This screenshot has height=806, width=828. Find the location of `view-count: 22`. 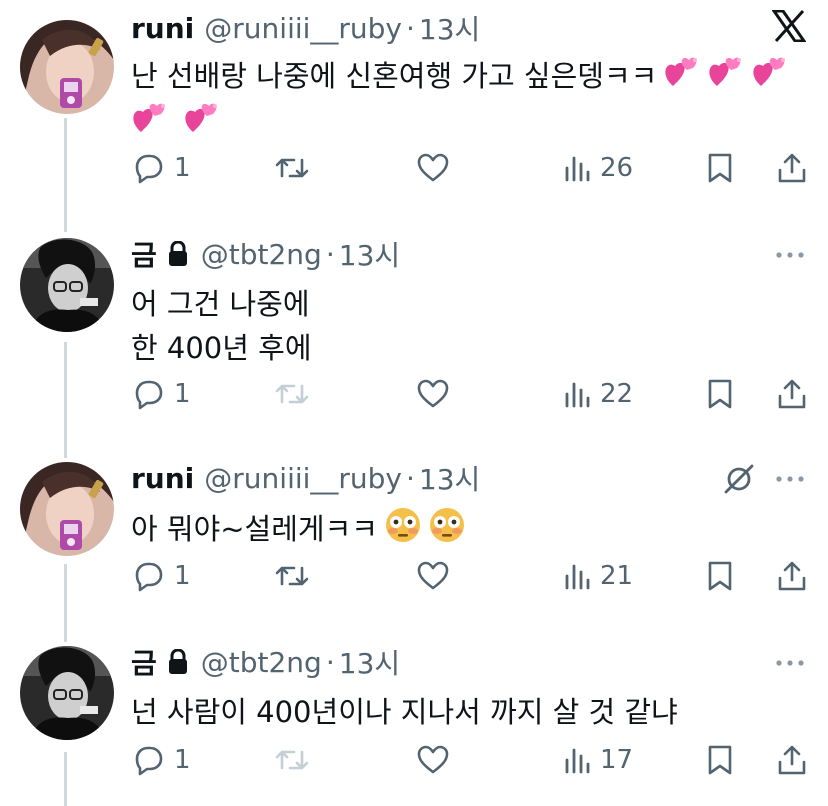

view-count: 22 is located at coordinates (617, 394).